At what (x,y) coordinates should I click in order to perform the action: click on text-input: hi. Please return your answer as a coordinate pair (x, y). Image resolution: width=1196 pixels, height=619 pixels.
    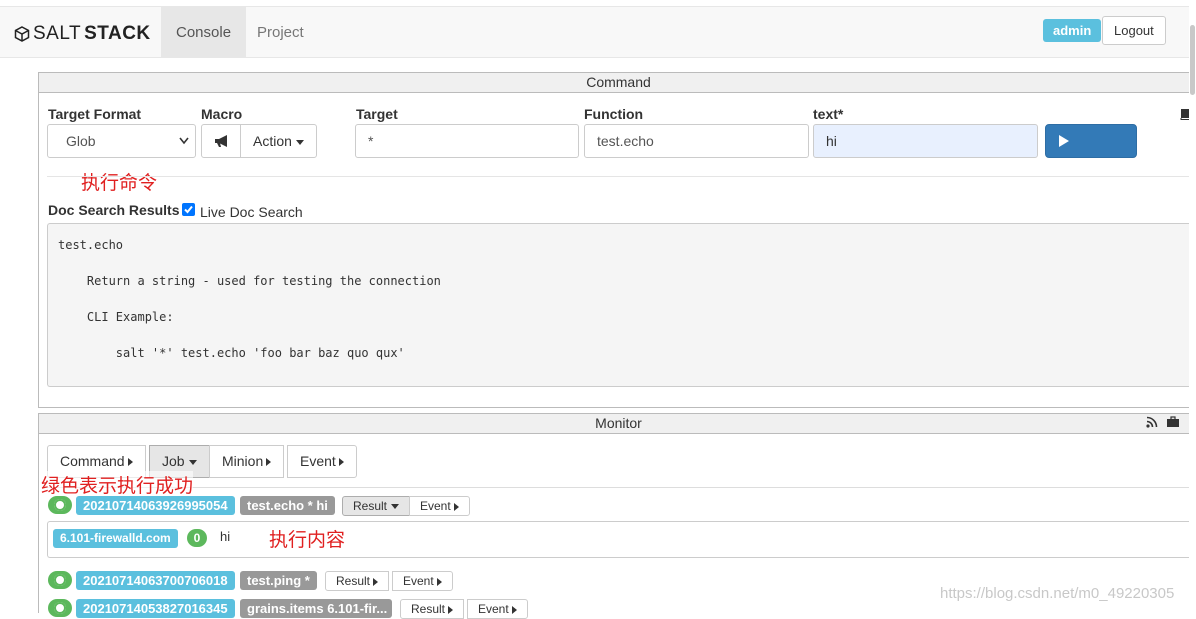
    Looking at the image, I should click on (925, 141).